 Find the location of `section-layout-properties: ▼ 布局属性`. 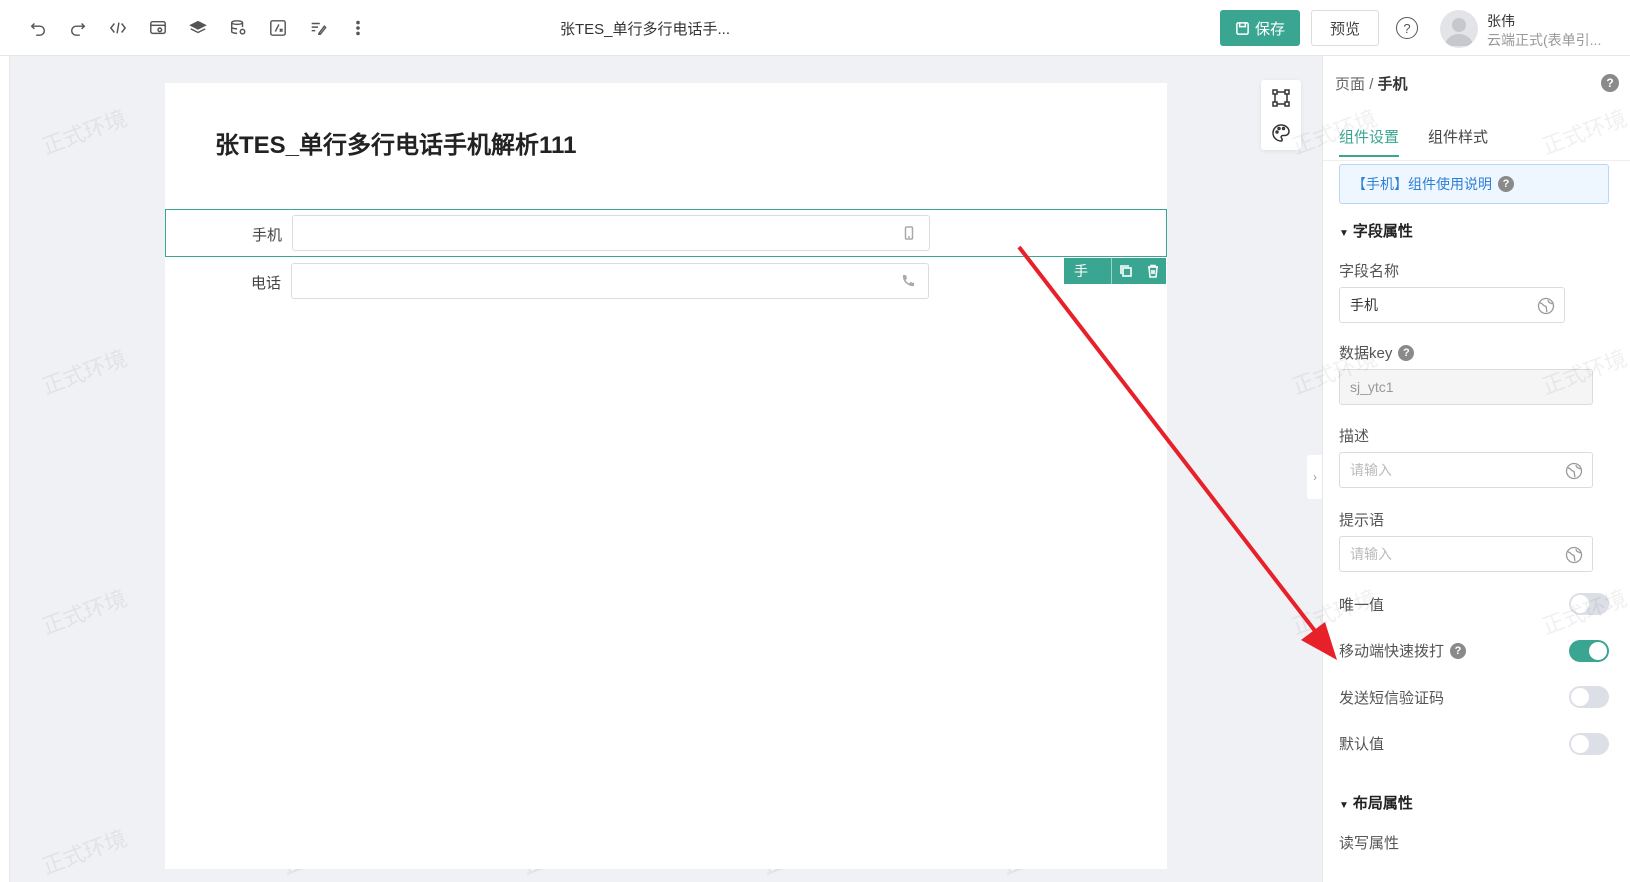

section-layout-properties: ▼ 布局属性 is located at coordinates (1376, 802).